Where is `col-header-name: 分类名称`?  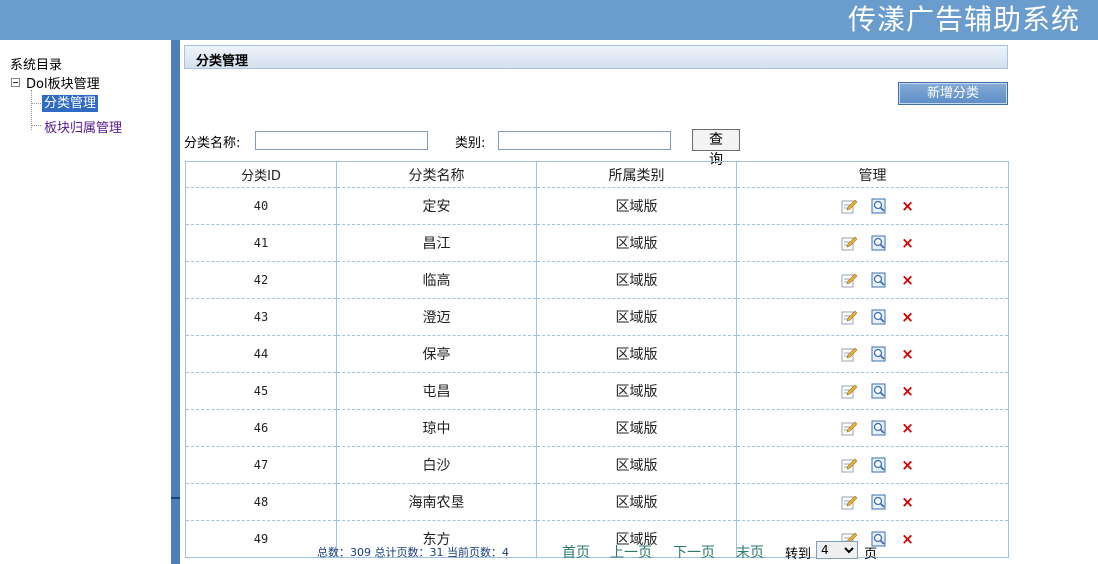 col-header-name: 分类名称 is located at coordinates (436, 174).